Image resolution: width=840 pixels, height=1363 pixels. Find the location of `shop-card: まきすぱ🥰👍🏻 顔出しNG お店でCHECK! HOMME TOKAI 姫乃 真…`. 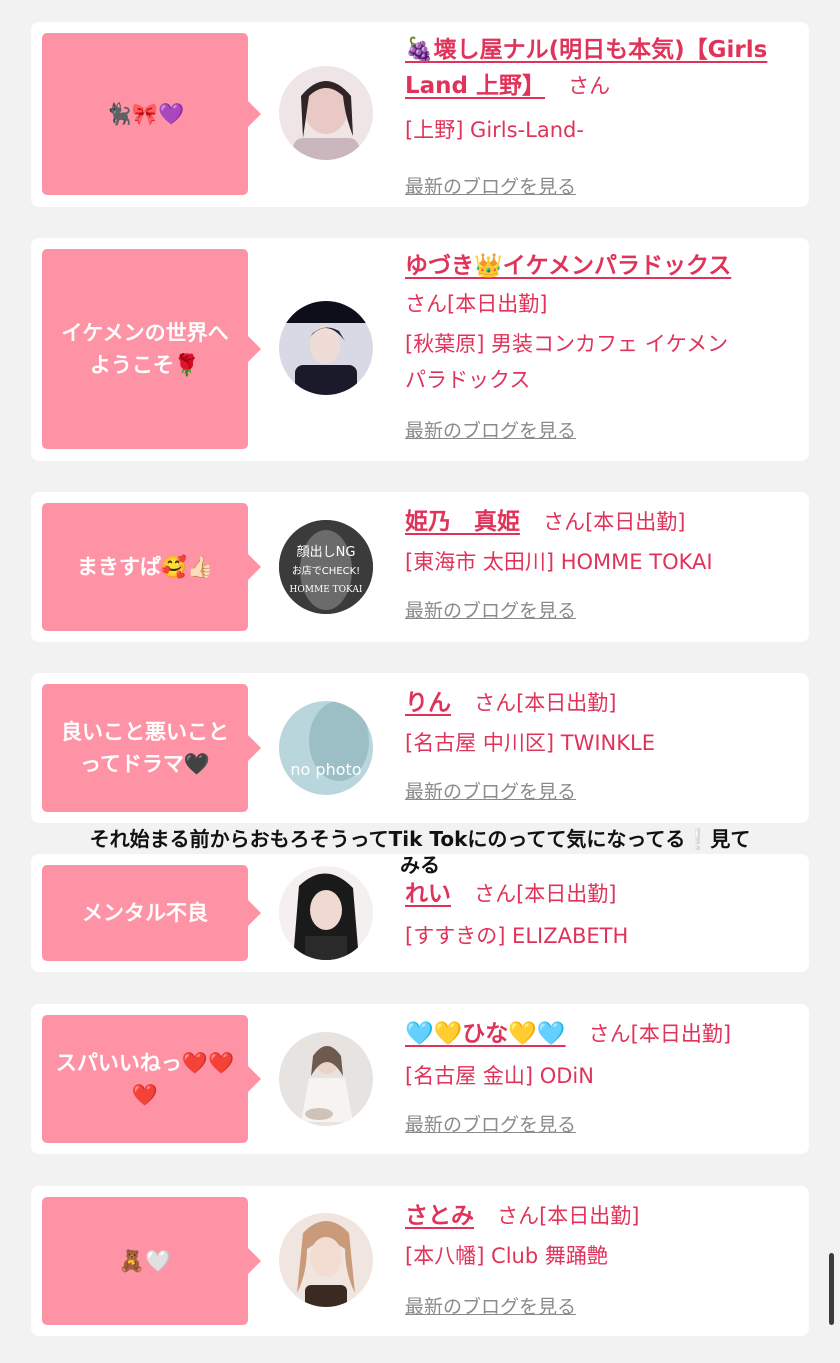

shop-card: まきすぱ🥰👍🏻 顔出しNG お店でCHECK! HOMME TOKAI 姫乃 真… is located at coordinates (420, 567).